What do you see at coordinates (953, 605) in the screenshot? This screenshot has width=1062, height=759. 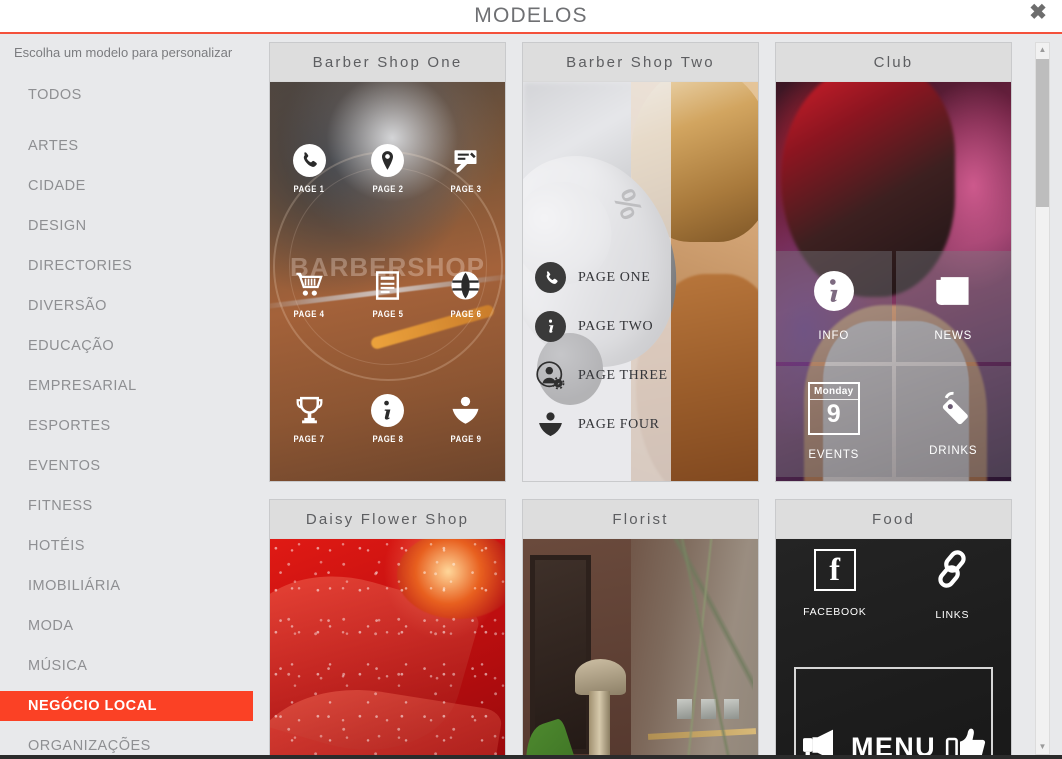 I see `tile-links: LINKS` at bounding box center [953, 605].